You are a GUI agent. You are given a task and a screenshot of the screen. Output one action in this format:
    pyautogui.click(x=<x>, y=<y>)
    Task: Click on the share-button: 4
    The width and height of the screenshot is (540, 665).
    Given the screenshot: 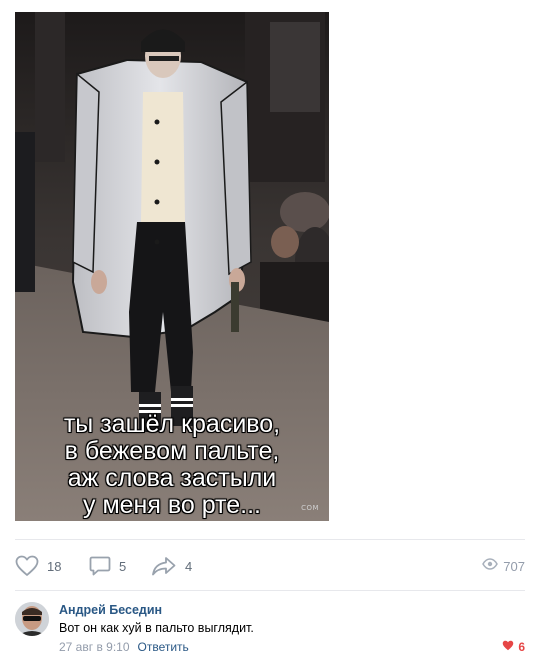 What is the action you would take?
    pyautogui.click(x=171, y=566)
    